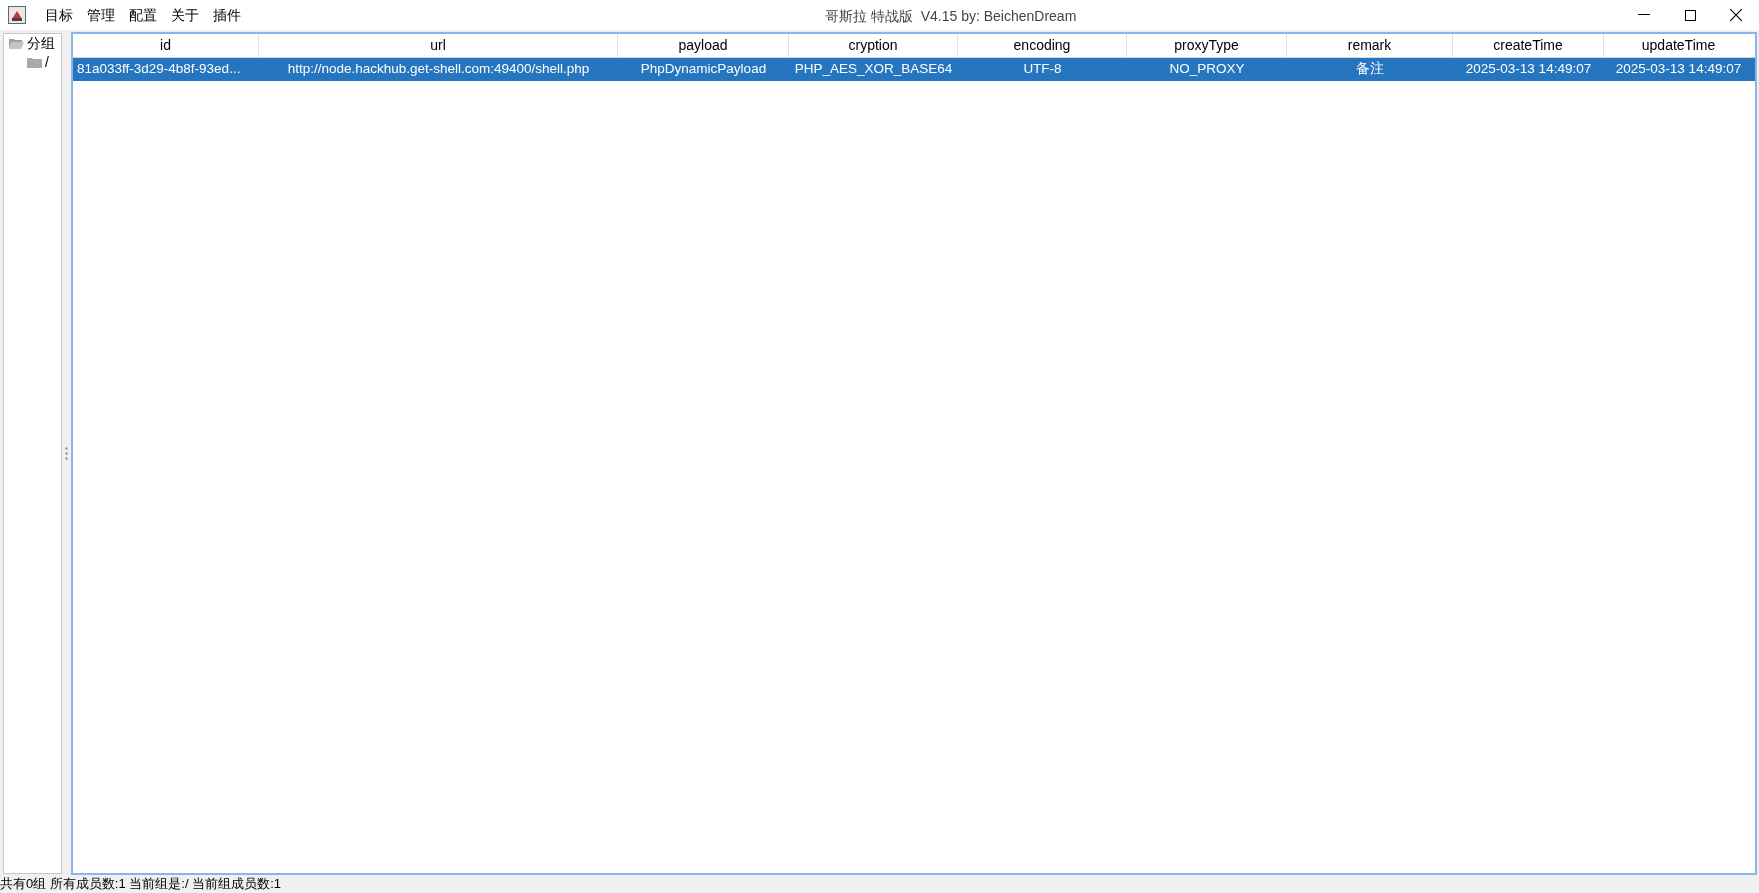 This screenshot has height=893, width=1759. Describe the element at coordinates (140, 884) in the screenshot. I see `status-text: 共有0组 所有成员数:1 当前组是:/ 当前组成员数:1` at that location.